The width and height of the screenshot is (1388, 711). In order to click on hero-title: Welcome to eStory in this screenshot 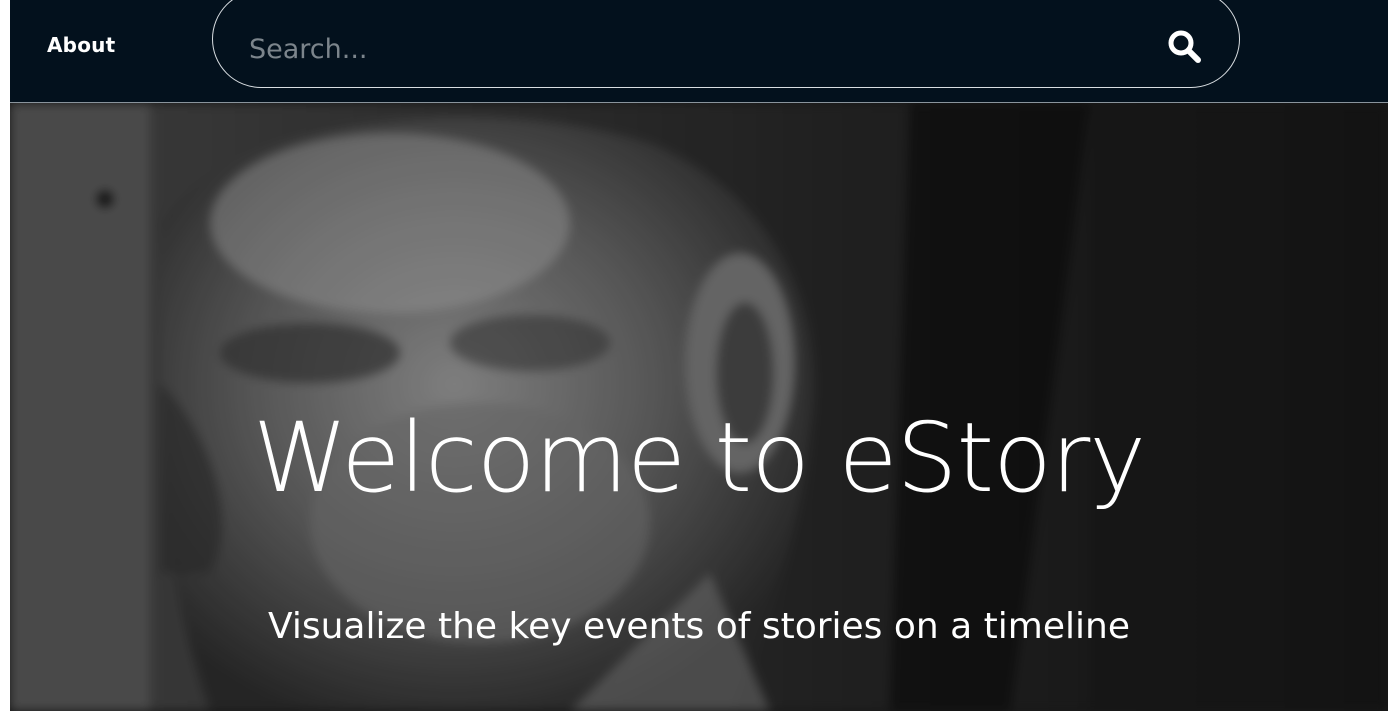, I will do `click(699, 458)`.